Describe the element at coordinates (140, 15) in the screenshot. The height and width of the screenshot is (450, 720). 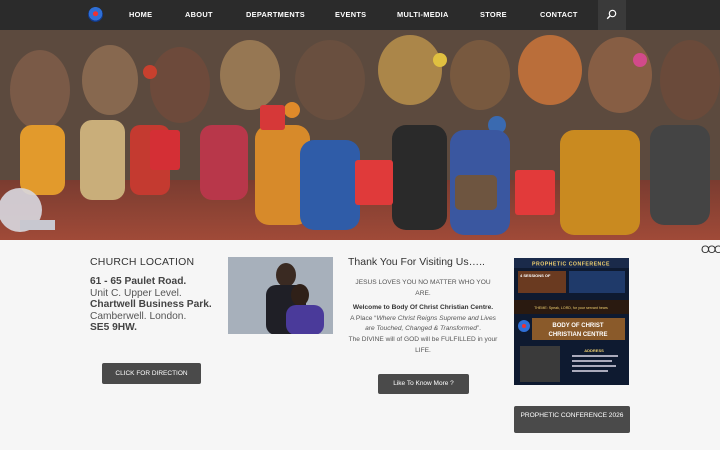
I see `nav-home: HOME` at that location.